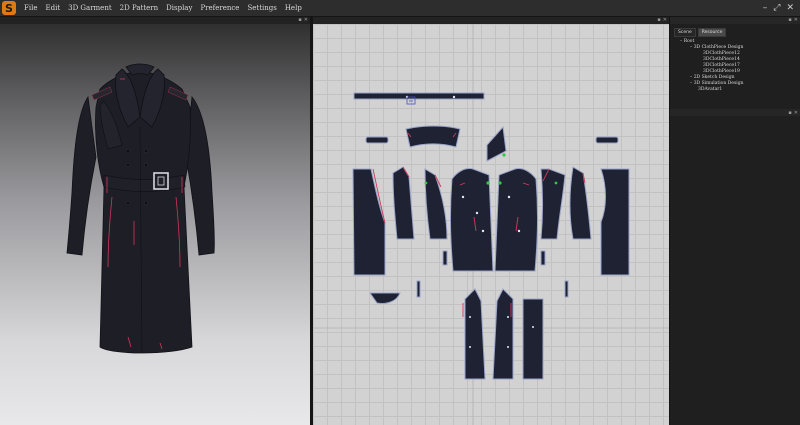  Describe the element at coordinates (776, 8) in the screenshot. I see `maximize-button: ⤢` at that location.